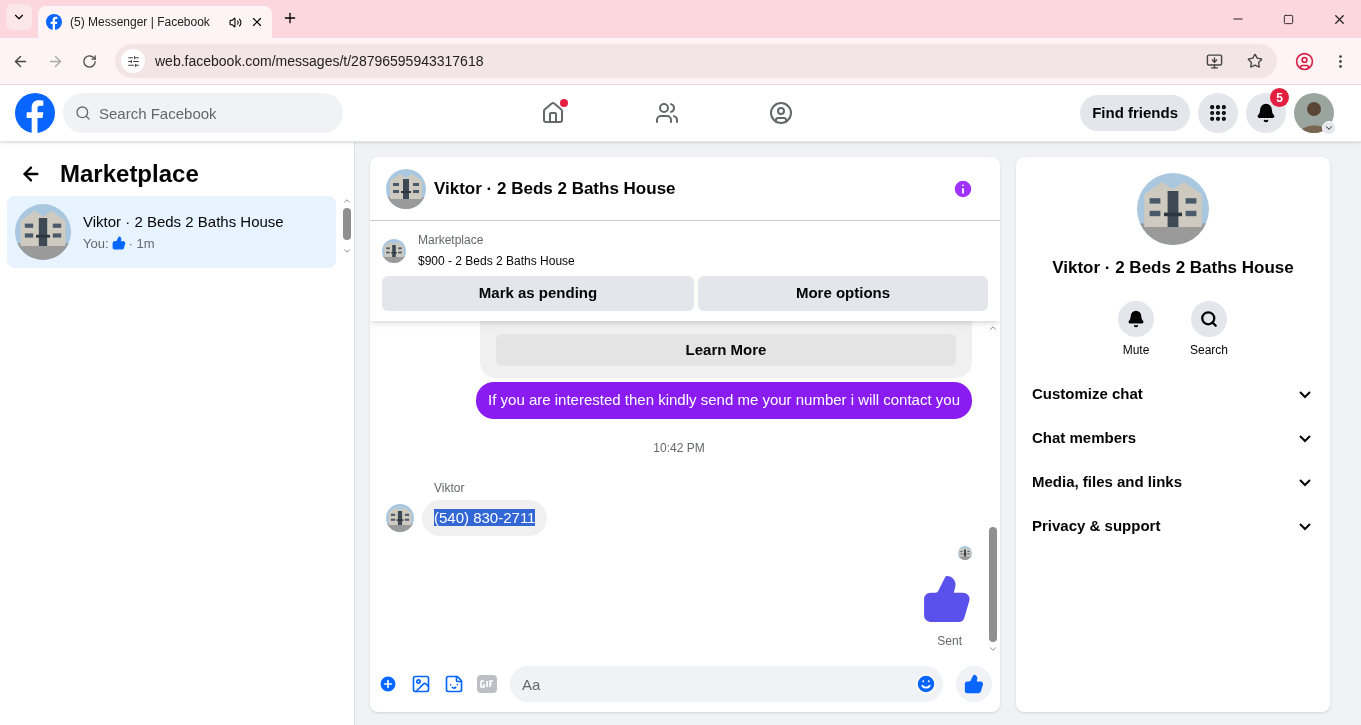 This screenshot has width=1361, height=725. What do you see at coordinates (257, 22) in the screenshot?
I see `close-tab-icon` at bounding box center [257, 22].